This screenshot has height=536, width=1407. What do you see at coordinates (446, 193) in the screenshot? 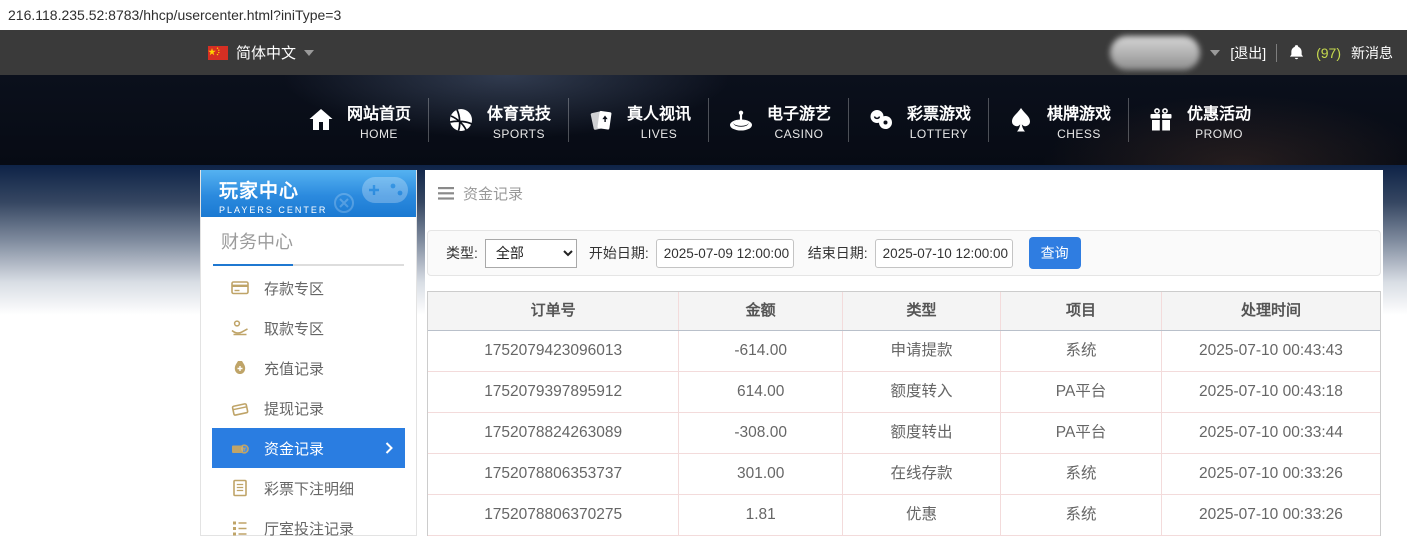
I see `hamburger-icon` at bounding box center [446, 193].